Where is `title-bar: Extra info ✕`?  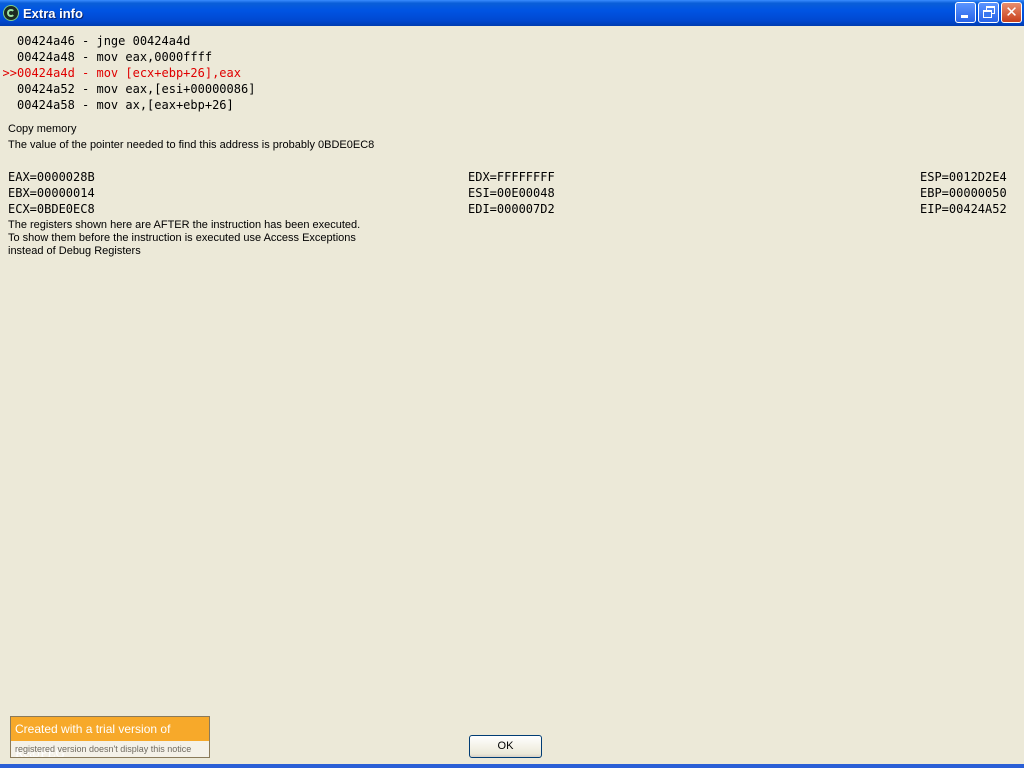 title-bar: Extra info ✕ is located at coordinates (512, 13).